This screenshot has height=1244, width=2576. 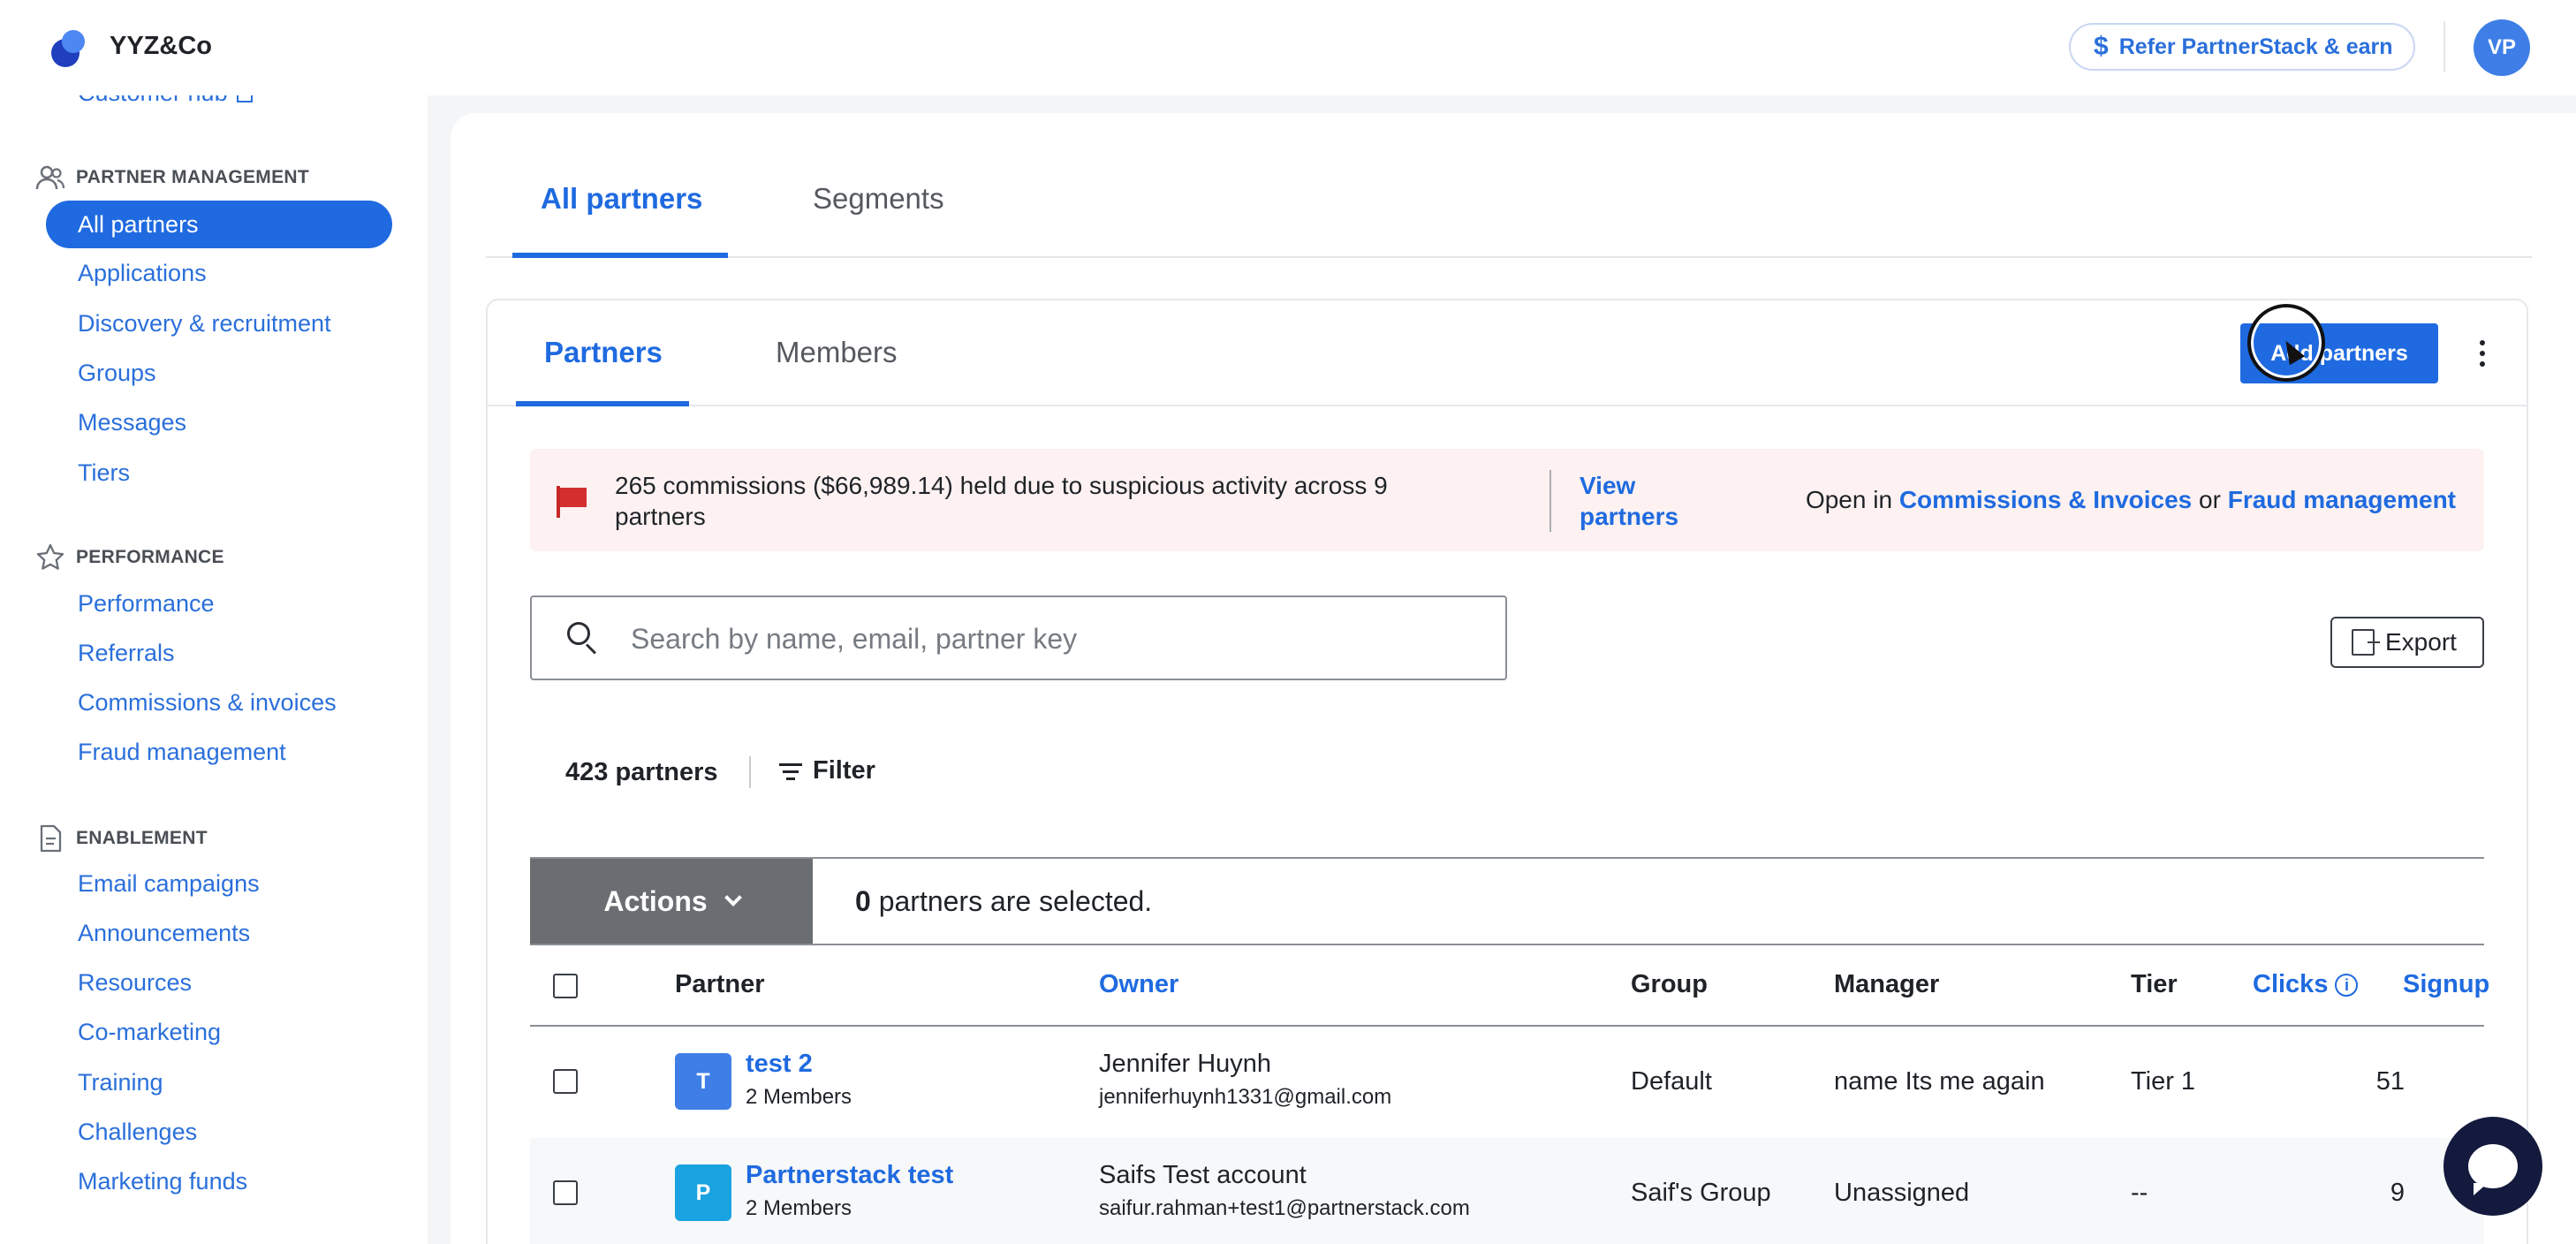 What do you see at coordinates (1139, 984) in the screenshot?
I see `column-owner: Owner` at bounding box center [1139, 984].